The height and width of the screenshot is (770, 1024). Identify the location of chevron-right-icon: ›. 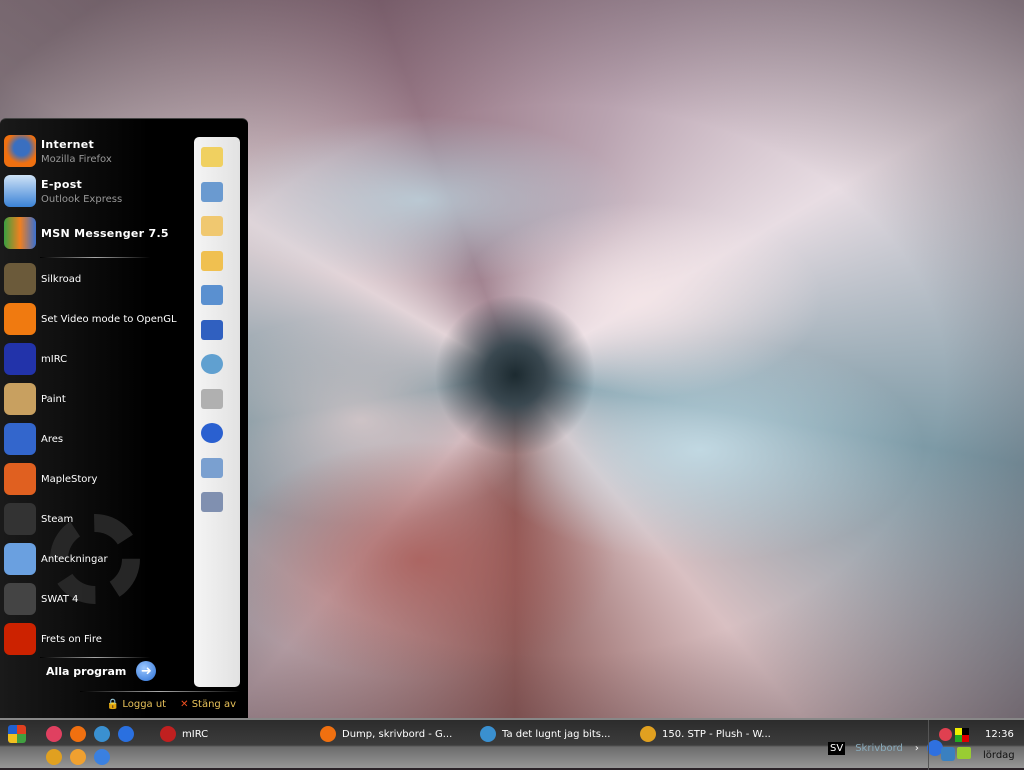
(917, 748).